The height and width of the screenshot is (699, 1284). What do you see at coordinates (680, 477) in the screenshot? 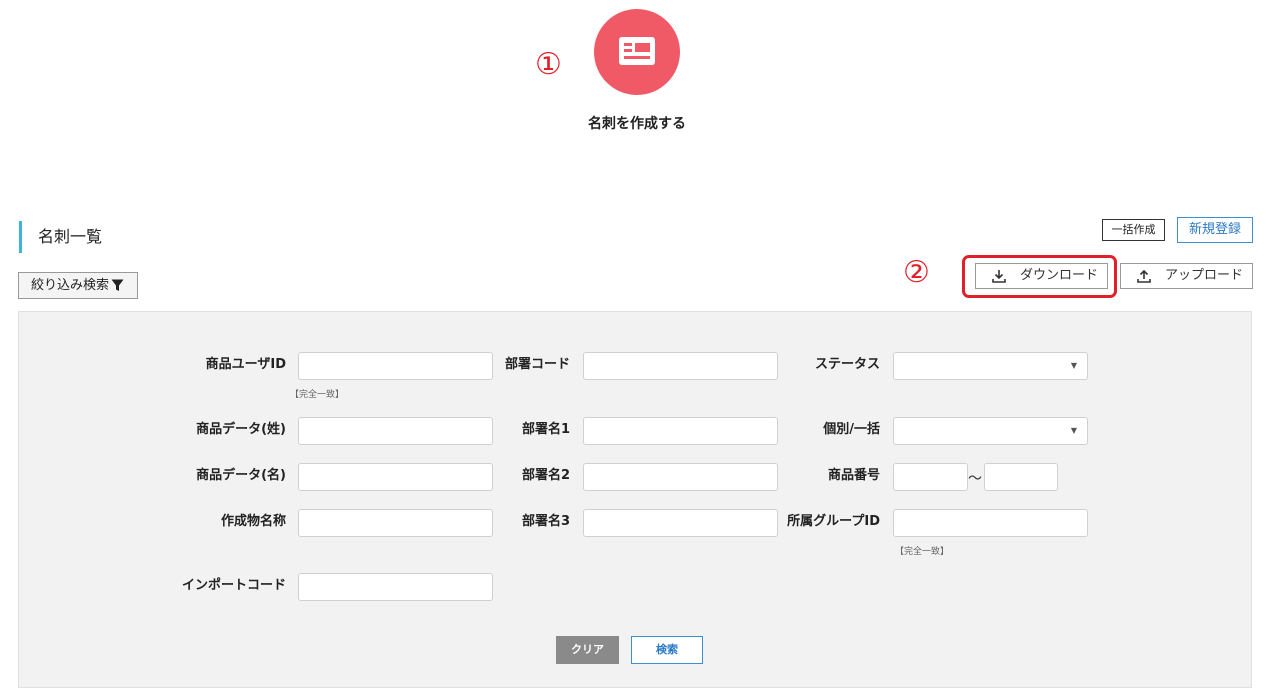
I see `dept-name2-input` at bounding box center [680, 477].